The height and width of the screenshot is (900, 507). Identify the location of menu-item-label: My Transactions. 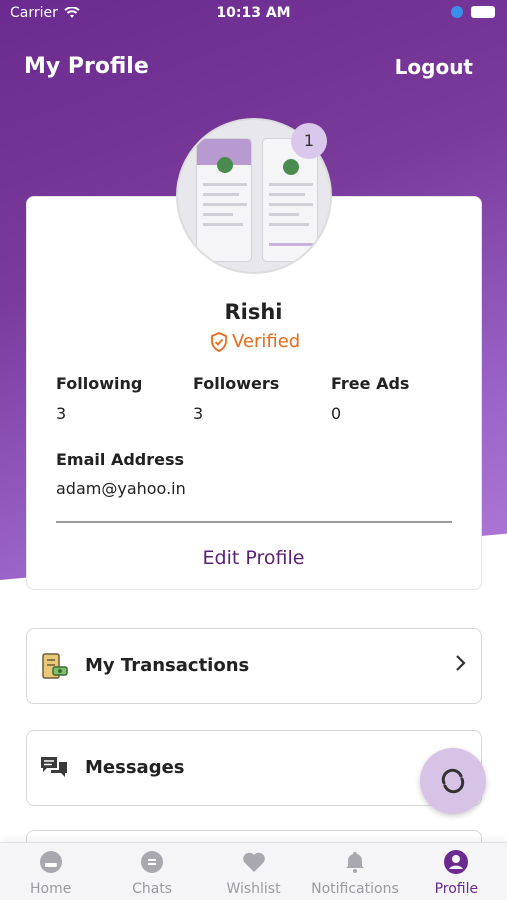
(167, 665).